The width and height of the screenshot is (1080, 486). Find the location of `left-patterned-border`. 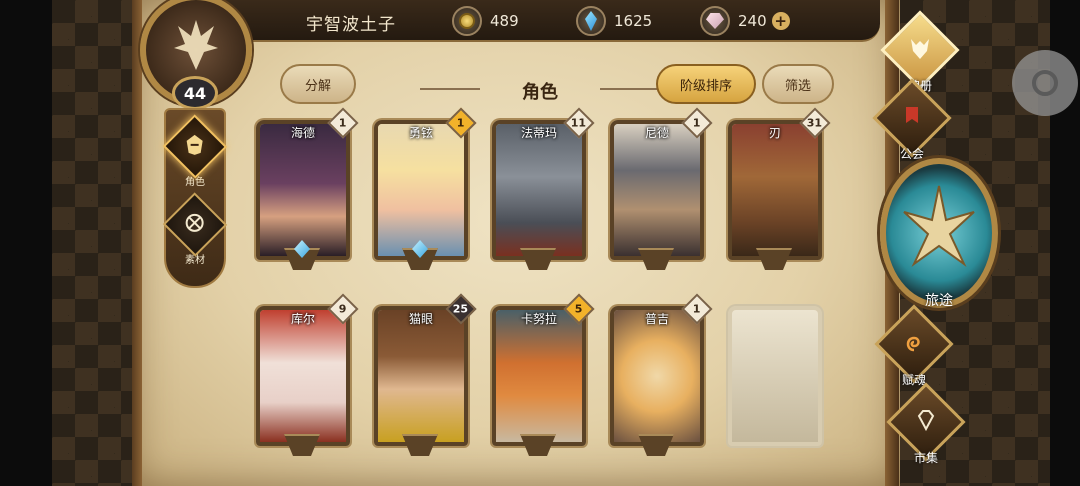

left-patterned-border is located at coordinates (98, 243).